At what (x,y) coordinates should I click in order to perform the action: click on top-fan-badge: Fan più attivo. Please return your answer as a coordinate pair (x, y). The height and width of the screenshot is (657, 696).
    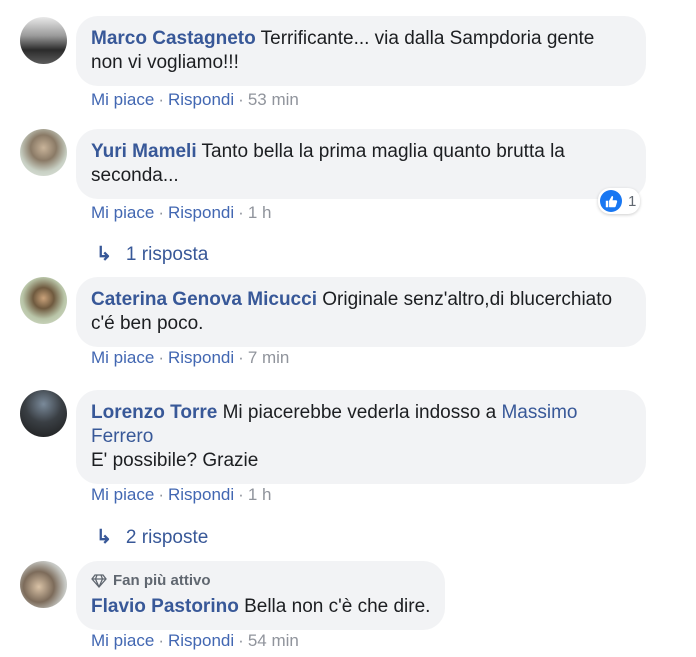
    Looking at the image, I should click on (260, 581).